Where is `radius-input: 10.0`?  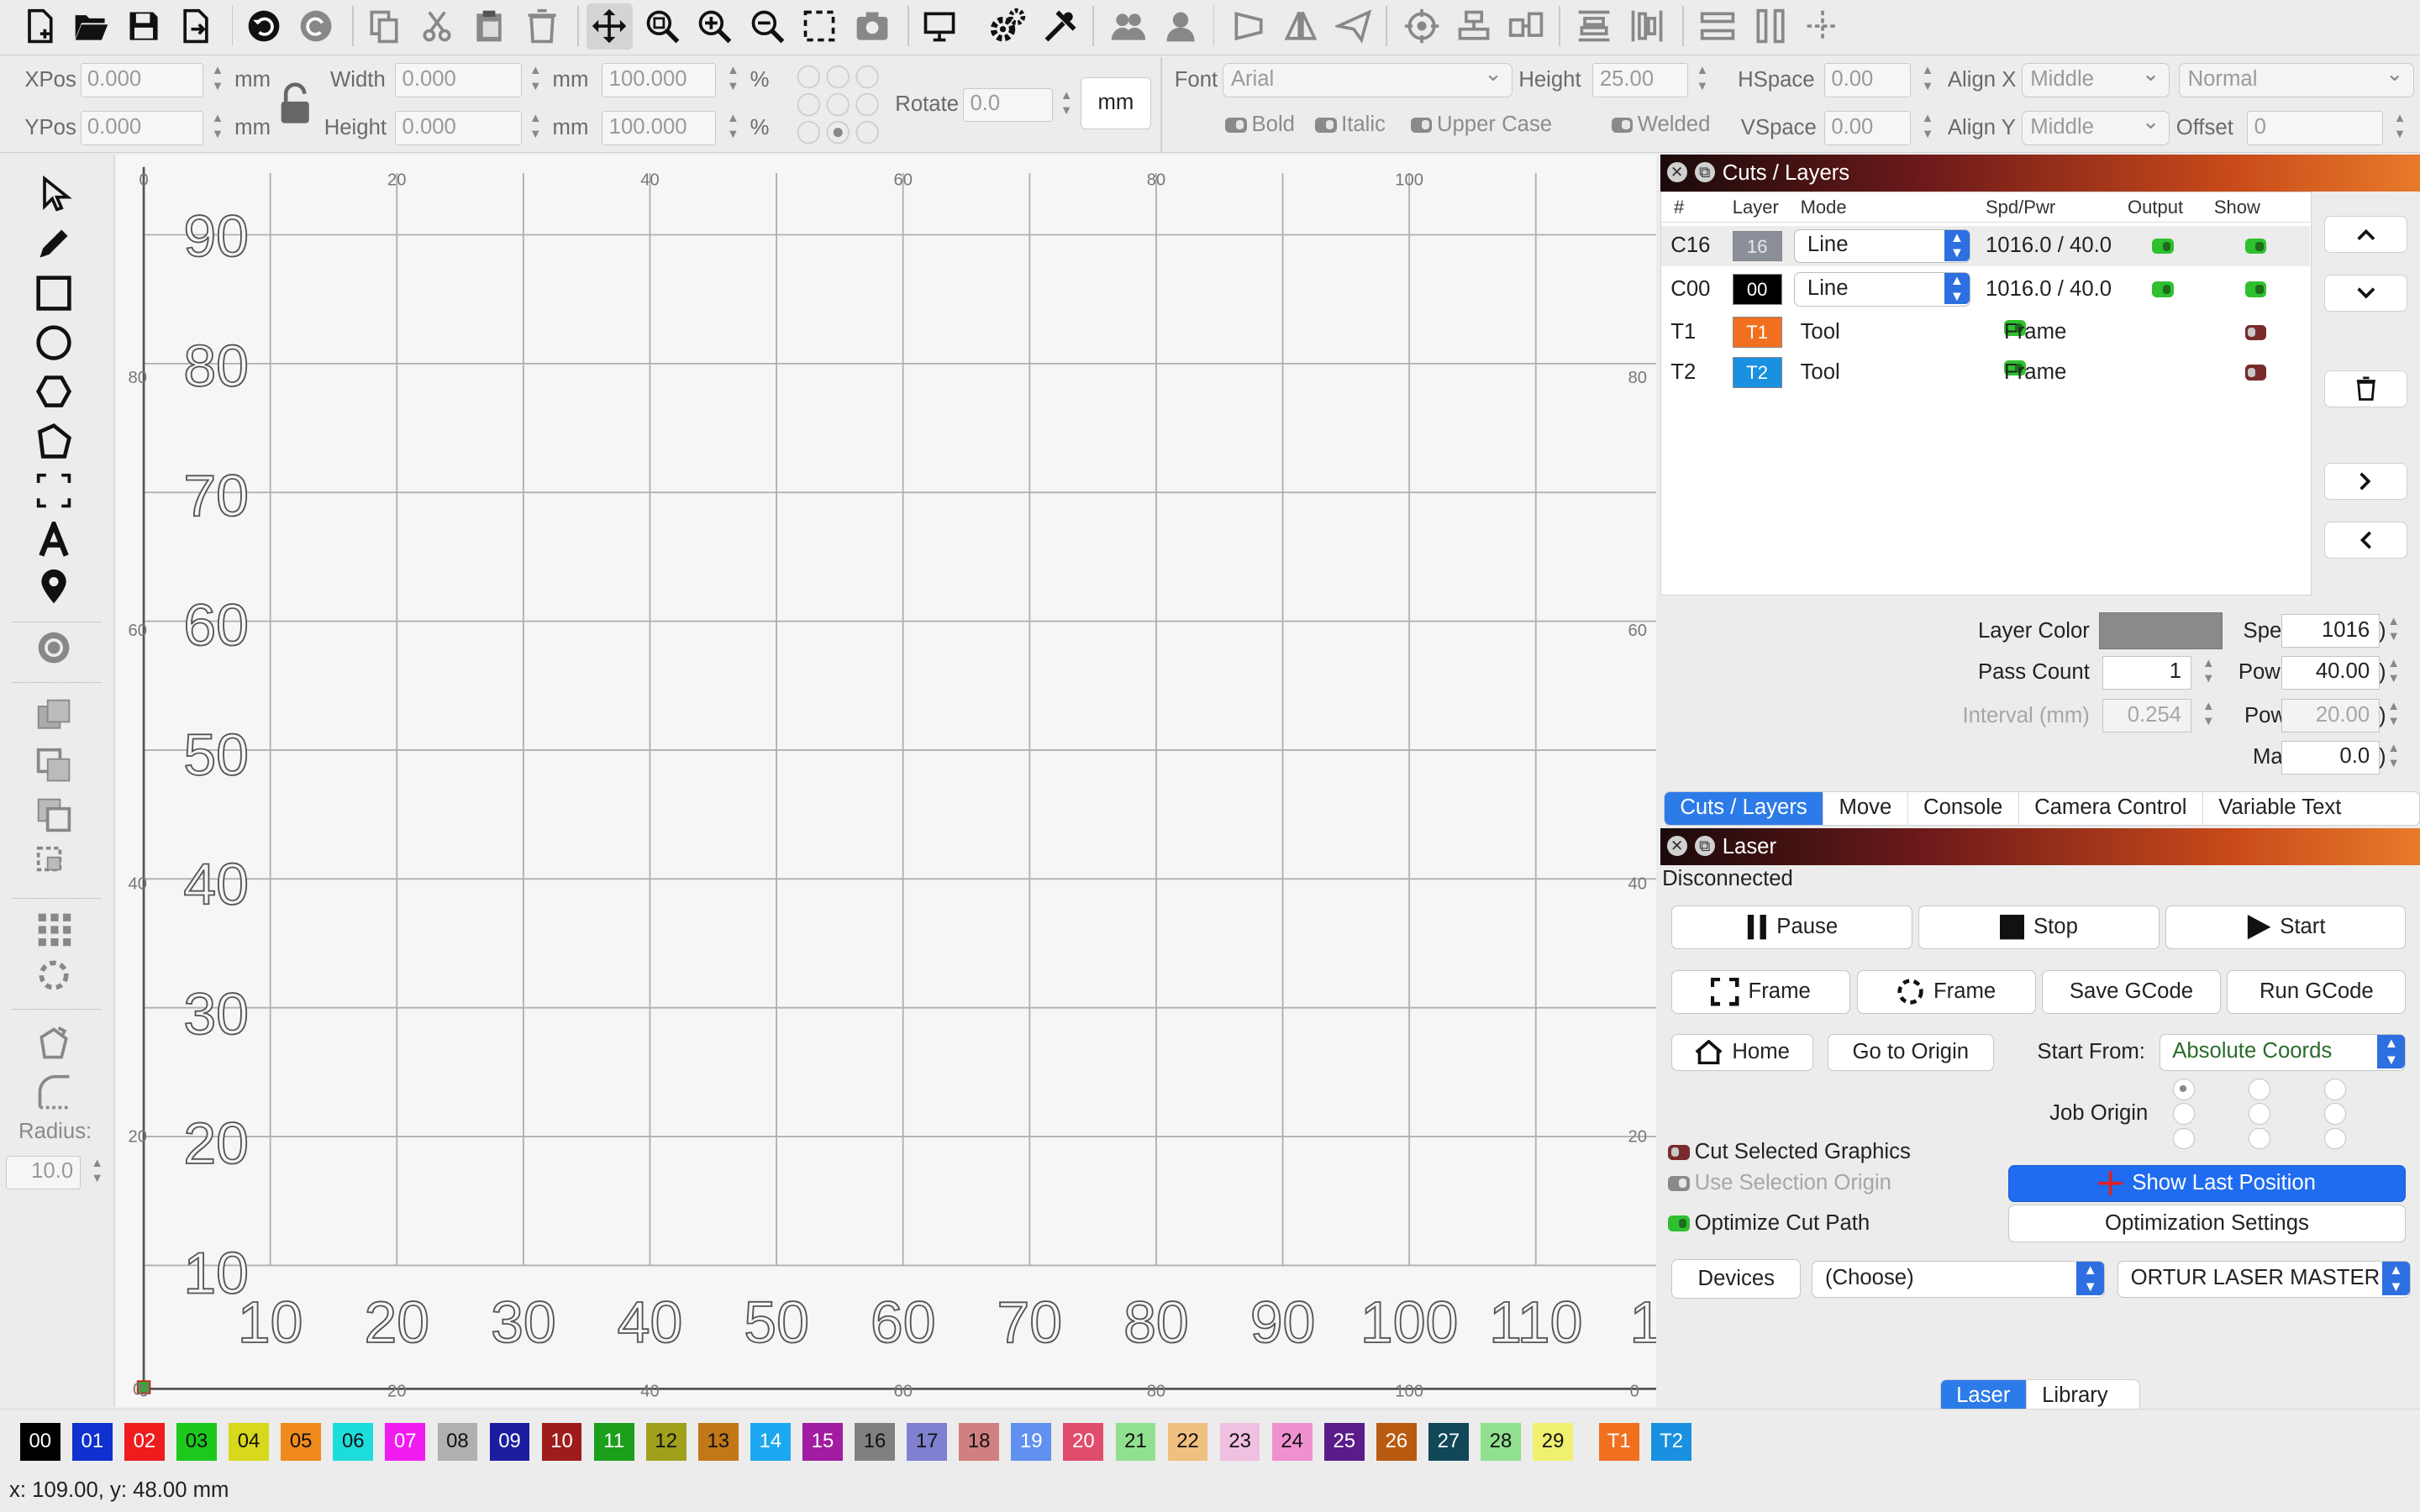
radius-input: 10.0 is located at coordinates (43, 1172).